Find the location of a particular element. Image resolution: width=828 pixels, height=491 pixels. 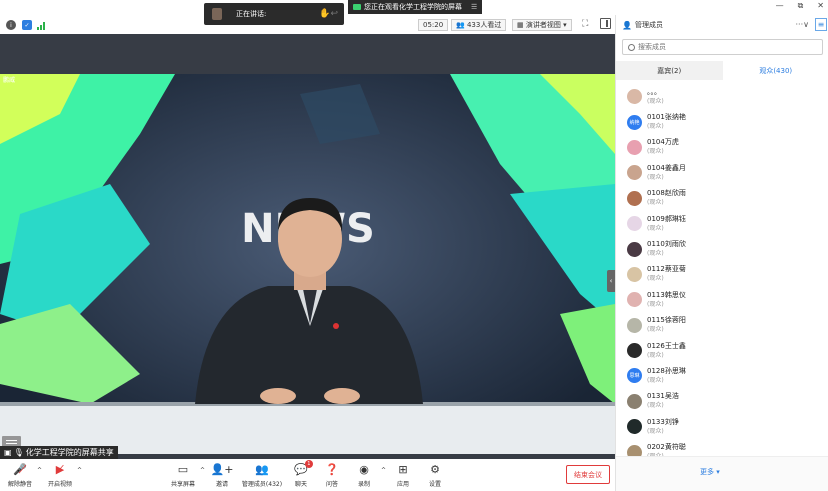

layout-dropdown: ▦ 演讲者视图 ▾ is located at coordinates (542, 25).